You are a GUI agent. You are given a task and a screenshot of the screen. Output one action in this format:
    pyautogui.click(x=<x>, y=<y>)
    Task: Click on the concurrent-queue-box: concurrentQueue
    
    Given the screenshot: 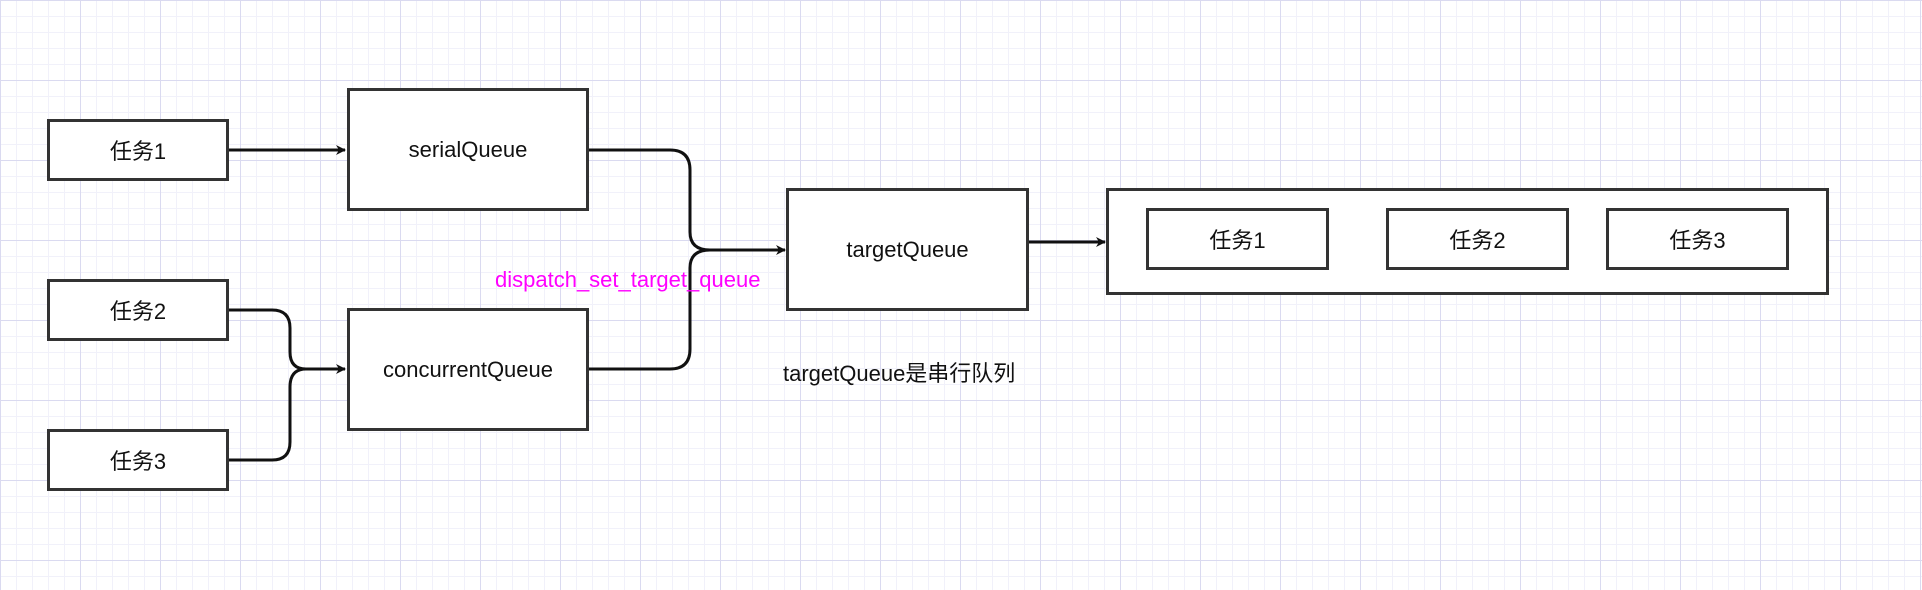 What is the action you would take?
    pyautogui.click(x=468, y=369)
    